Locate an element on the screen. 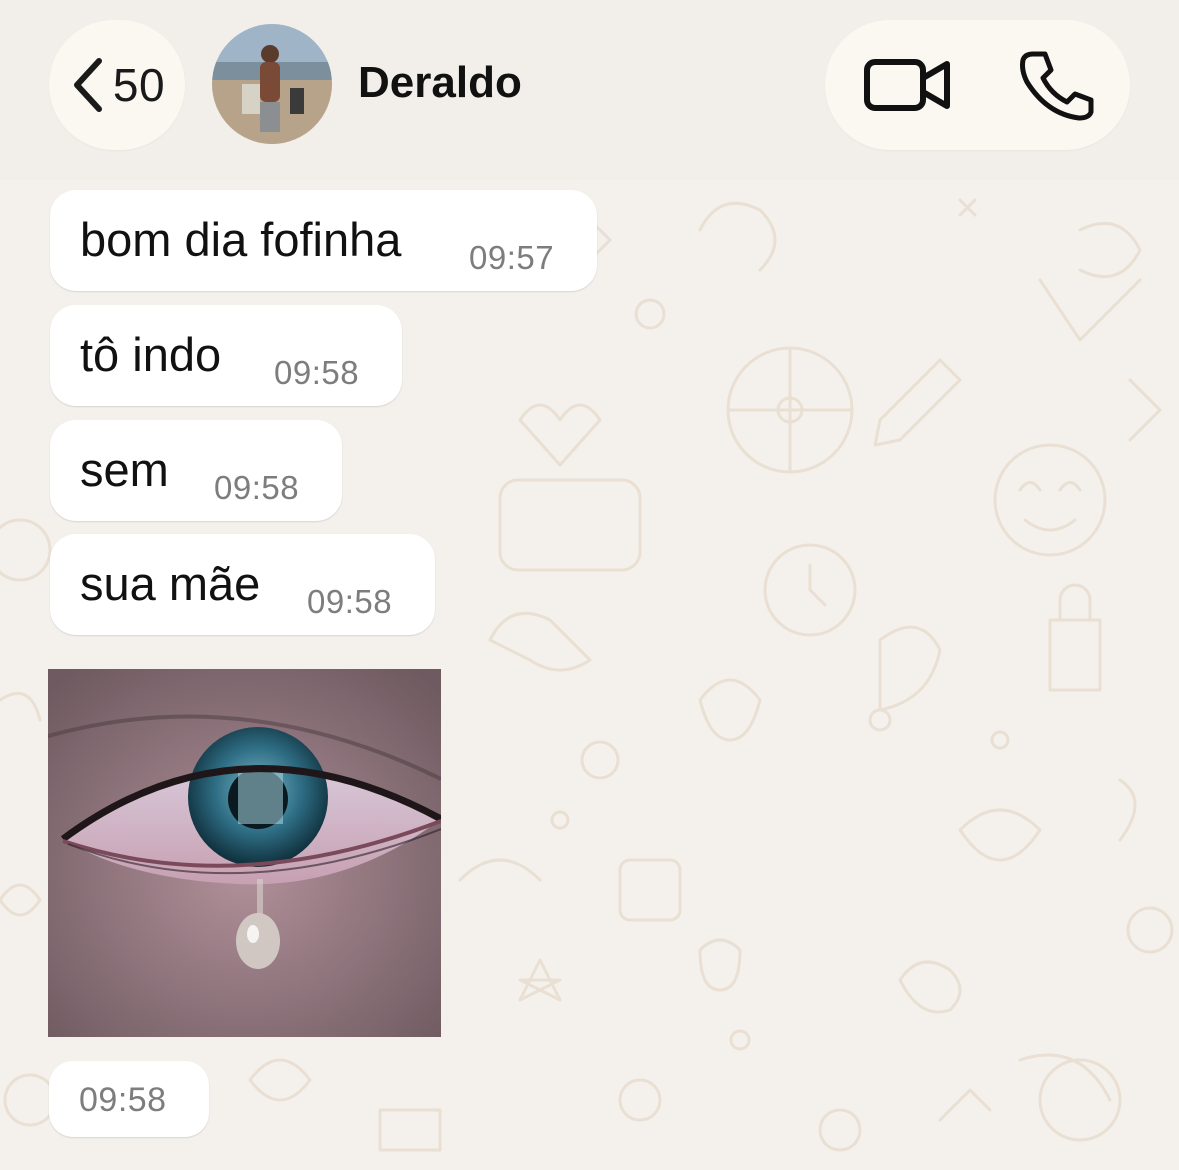 This screenshot has width=1179, height=1170. crying-eye-photo is located at coordinates (244, 853).